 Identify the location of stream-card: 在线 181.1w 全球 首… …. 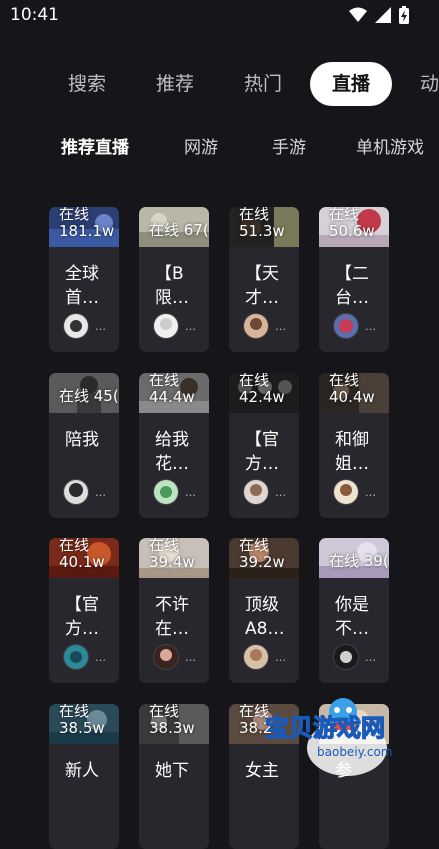
(84, 279).